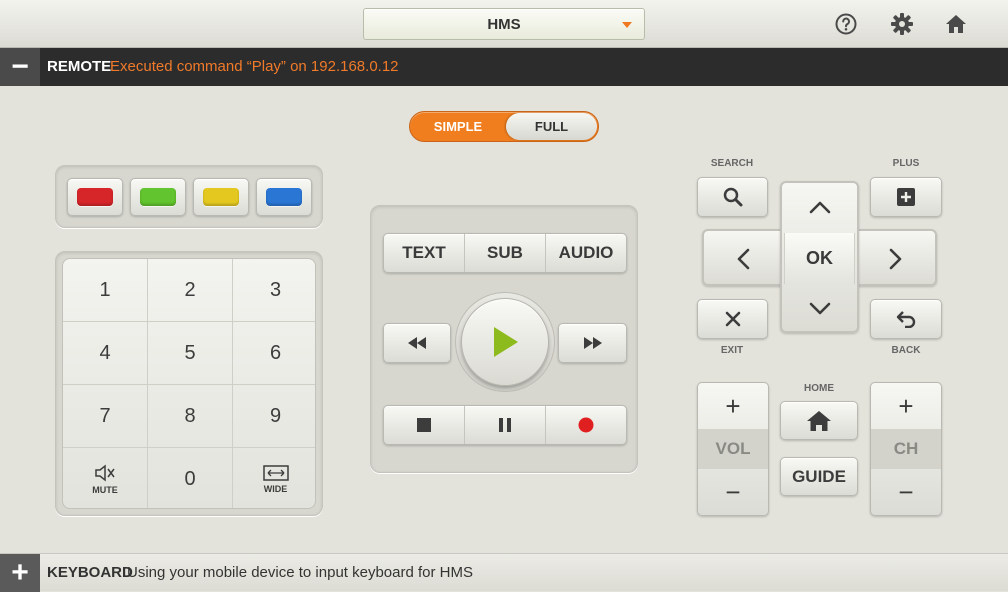 This screenshot has height=592, width=1008. What do you see at coordinates (906, 350) in the screenshot?
I see `back-label: BACK` at bounding box center [906, 350].